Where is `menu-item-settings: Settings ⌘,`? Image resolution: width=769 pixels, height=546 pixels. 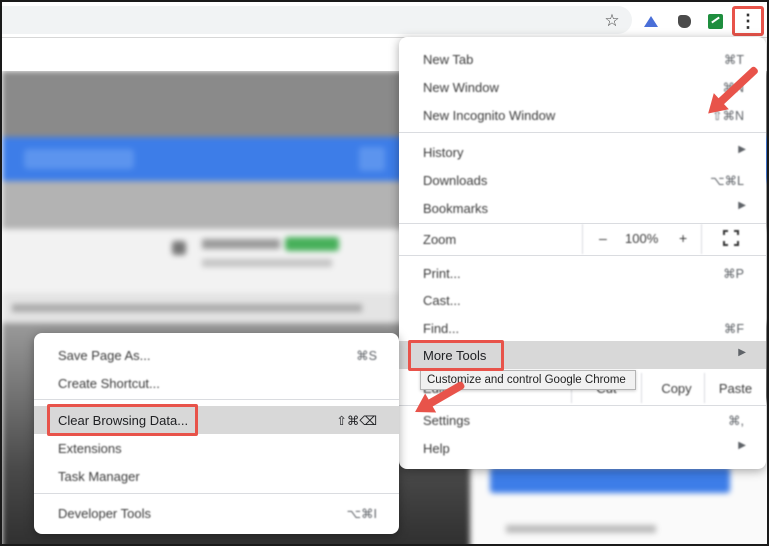
menu-item-settings: Settings ⌘, is located at coordinates (582, 420).